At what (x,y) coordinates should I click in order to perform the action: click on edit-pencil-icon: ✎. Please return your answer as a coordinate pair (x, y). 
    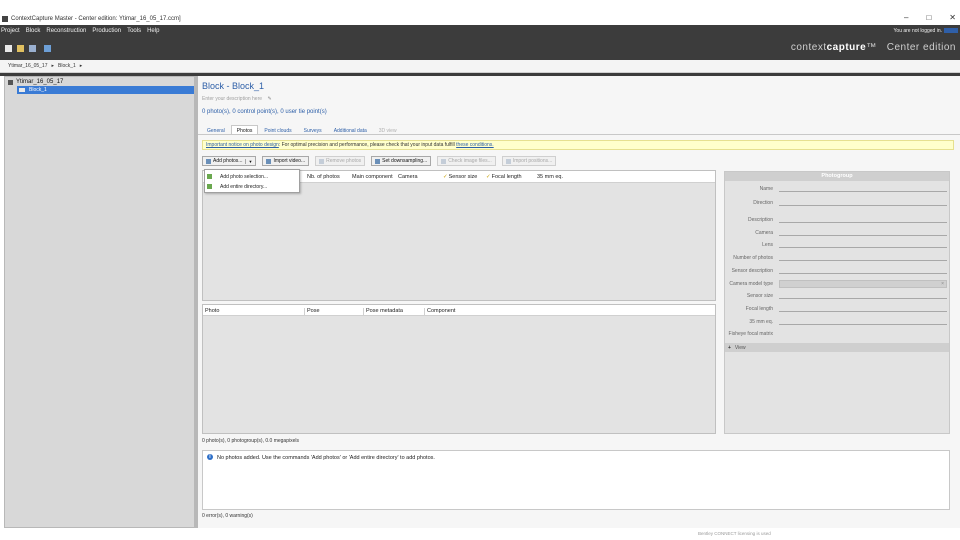
    Looking at the image, I should click on (269, 99).